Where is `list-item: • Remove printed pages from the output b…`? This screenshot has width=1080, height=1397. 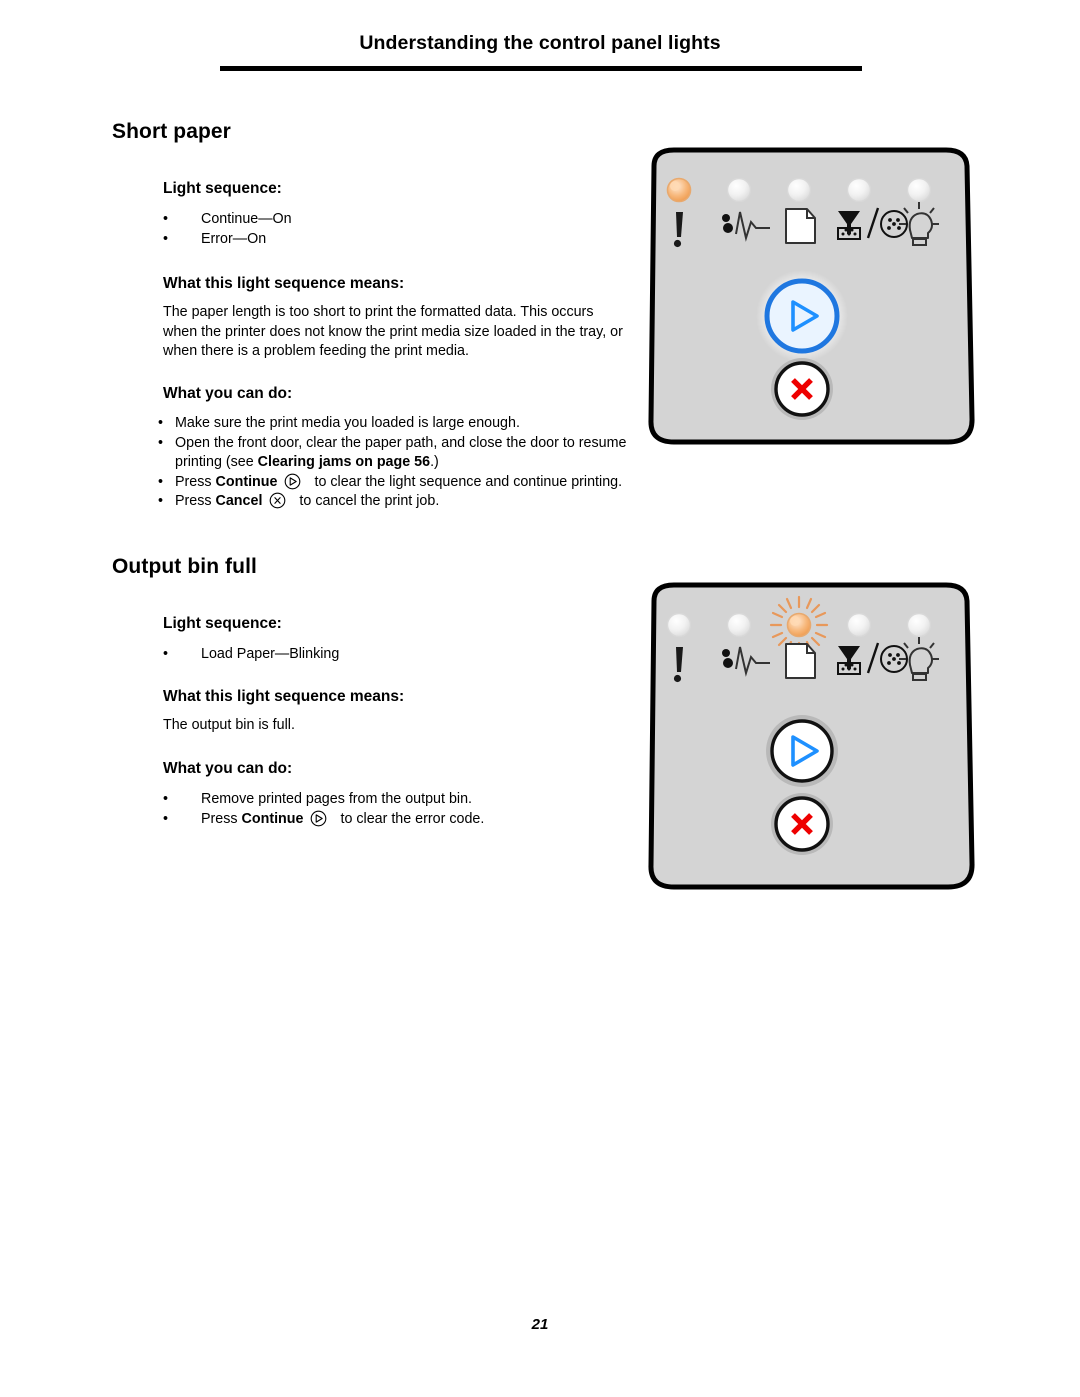
list-item: • Remove printed pages from the output b… is located at coordinates (408, 800).